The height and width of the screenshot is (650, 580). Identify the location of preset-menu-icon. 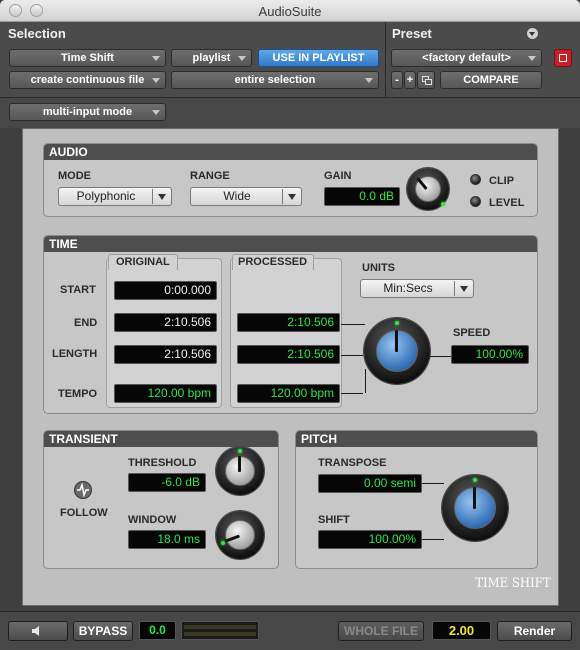
(532, 33).